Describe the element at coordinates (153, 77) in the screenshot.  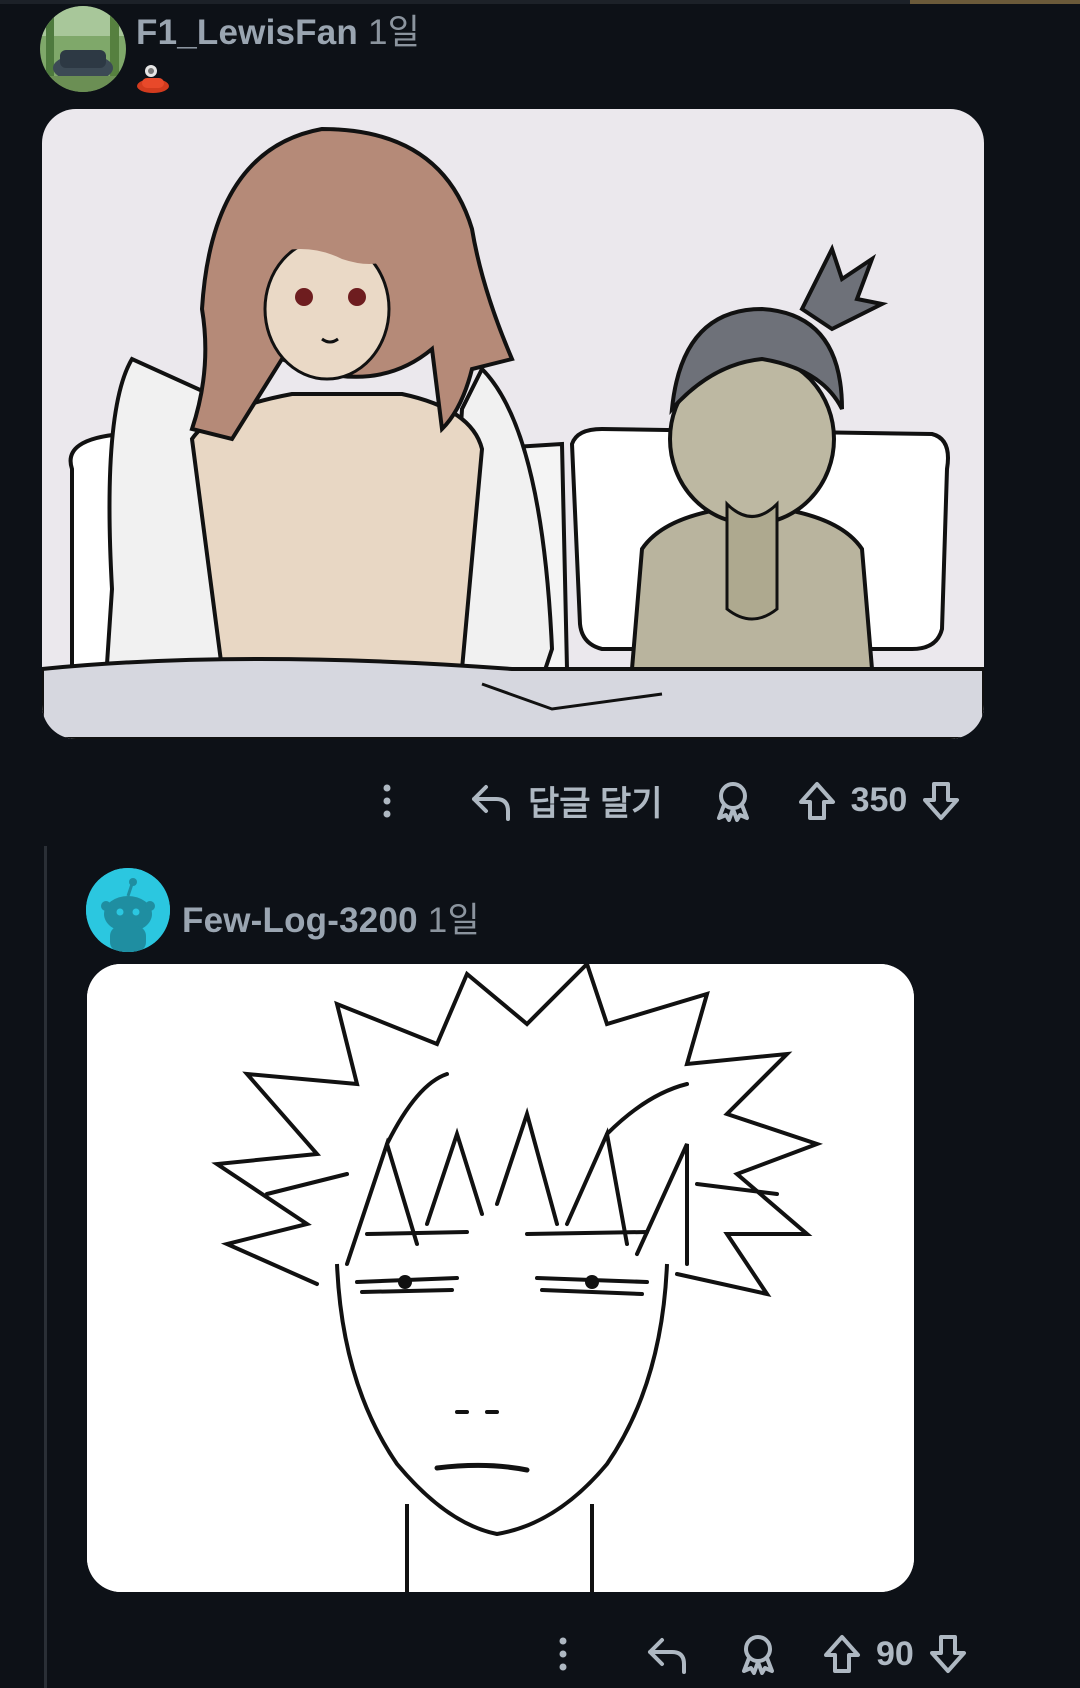
I see `user-flair-icon` at that location.